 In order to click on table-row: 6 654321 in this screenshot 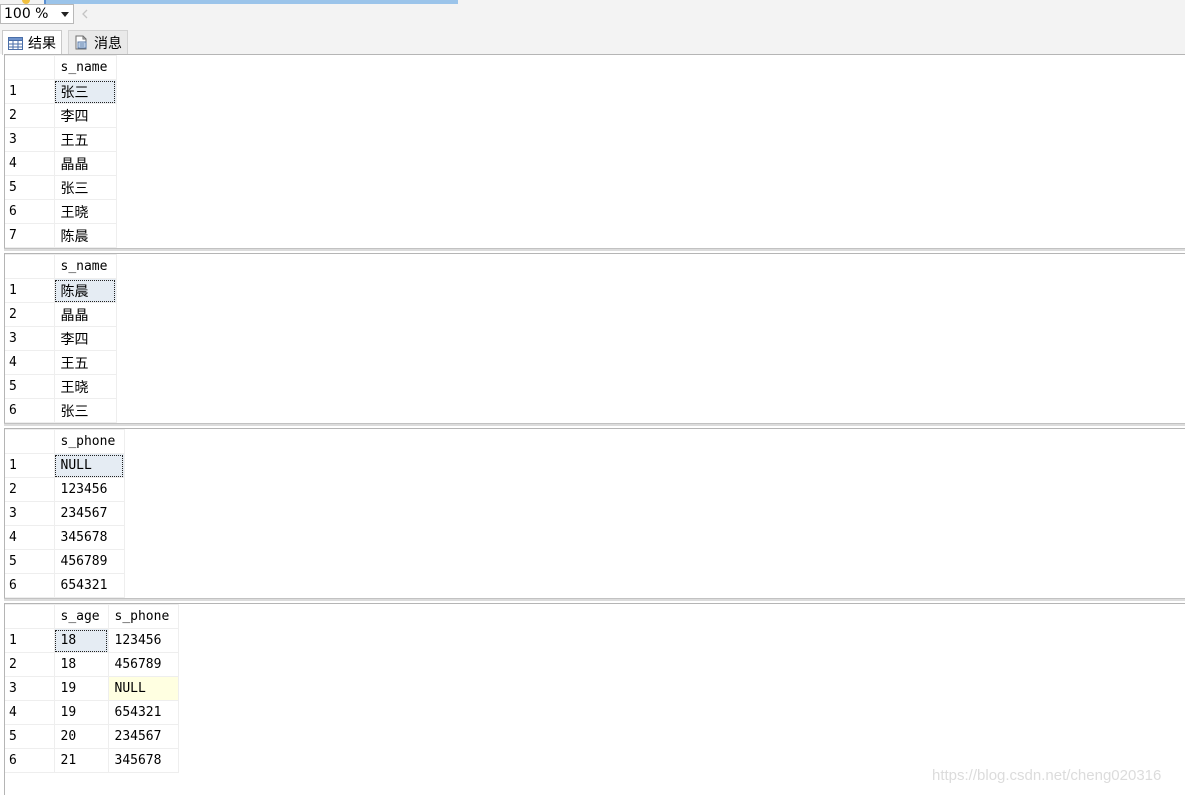, I will do `click(65, 585)`.